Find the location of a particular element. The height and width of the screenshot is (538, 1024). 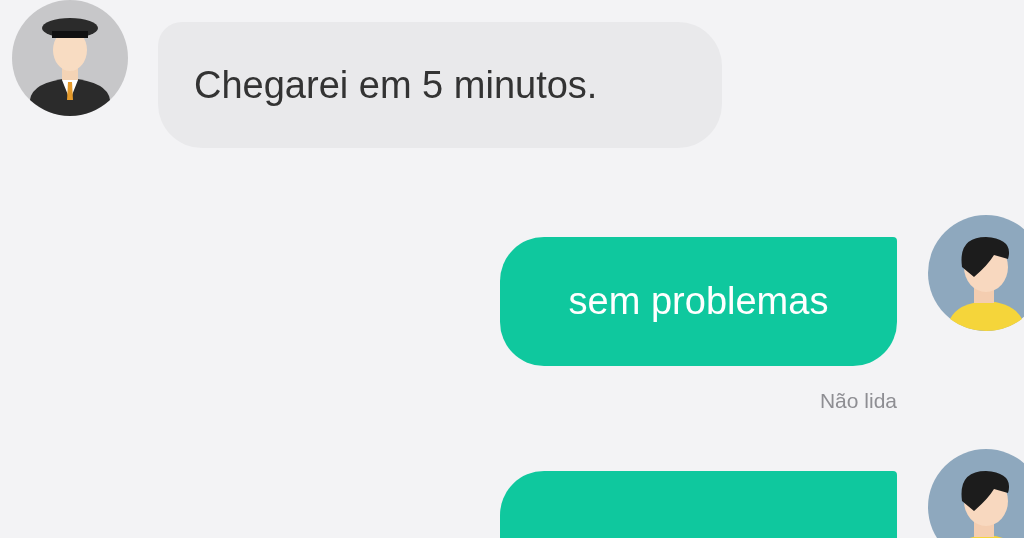

read-status: Não lida is located at coordinates (858, 400).